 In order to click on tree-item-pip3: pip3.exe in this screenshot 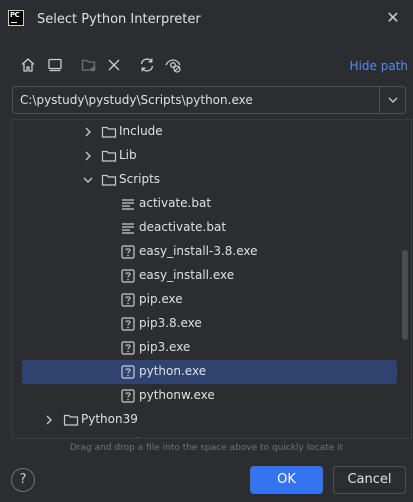, I will do `click(206, 348)`.